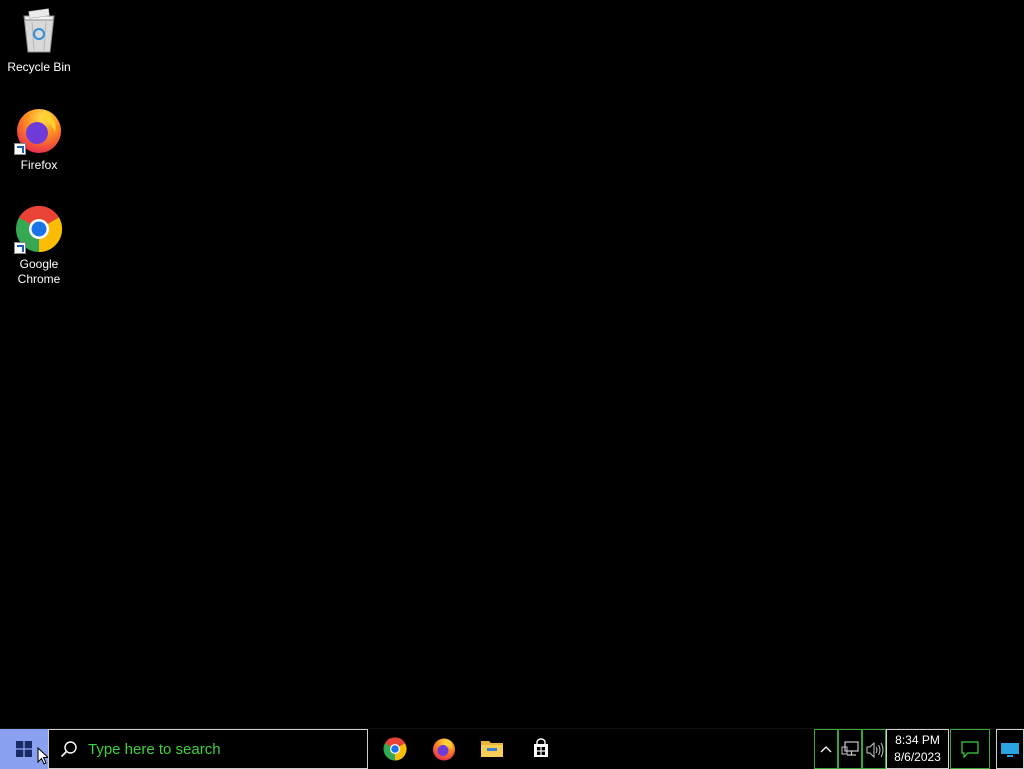 The height and width of the screenshot is (769, 1024). What do you see at coordinates (68, 749) in the screenshot?
I see `search-icon` at bounding box center [68, 749].